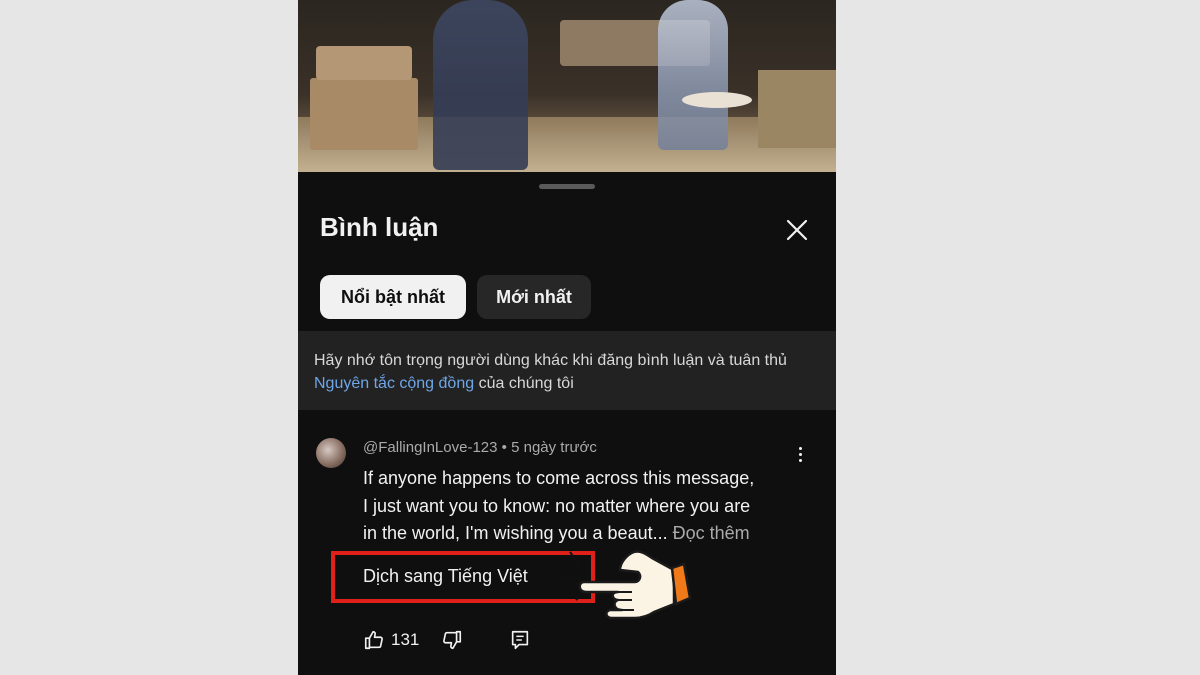 Image resolution: width=1200 pixels, height=675 pixels. I want to click on like-count: 131, so click(405, 639).